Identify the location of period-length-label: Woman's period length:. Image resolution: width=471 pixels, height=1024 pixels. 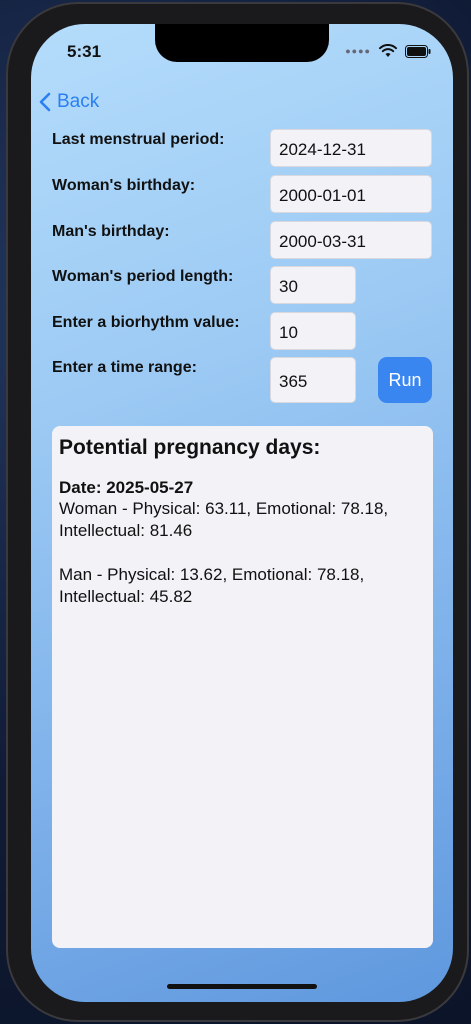
(143, 276).